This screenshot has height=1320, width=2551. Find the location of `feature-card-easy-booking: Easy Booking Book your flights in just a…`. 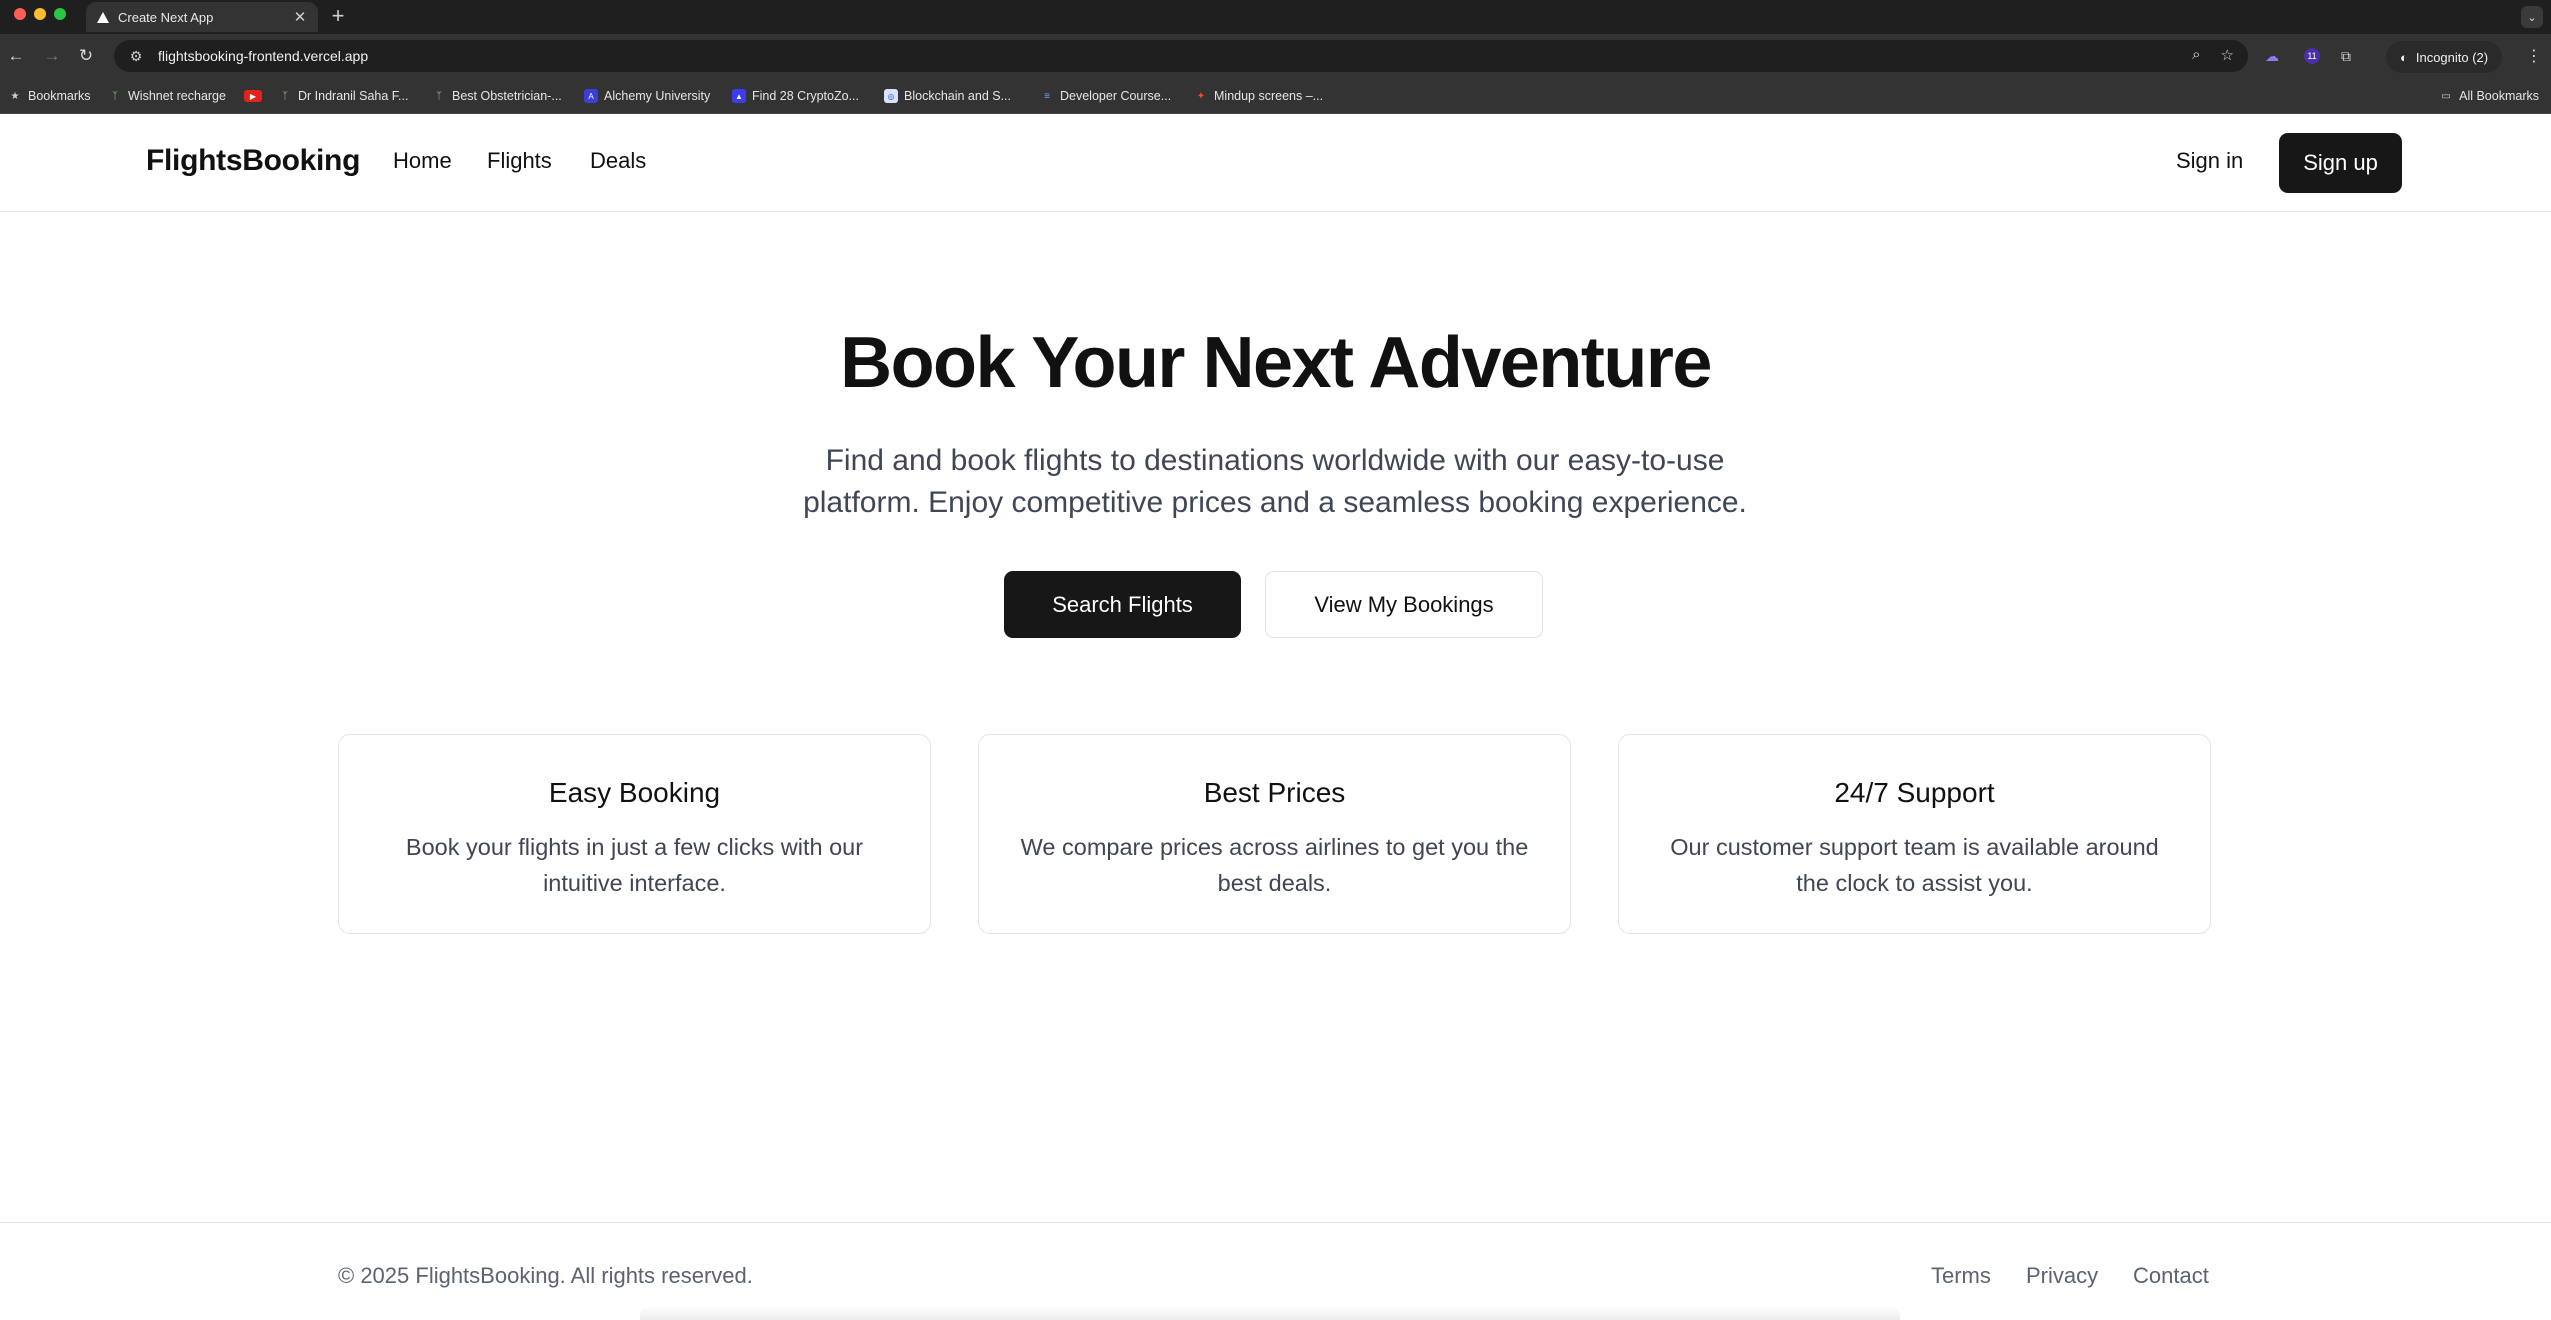

feature-card-easy-booking: Easy Booking Book your flights in just a… is located at coordinates (634, 834).